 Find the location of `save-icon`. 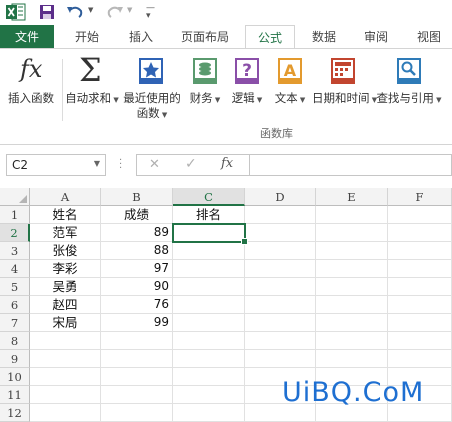

save-icon is located at coordinates (47, 12).